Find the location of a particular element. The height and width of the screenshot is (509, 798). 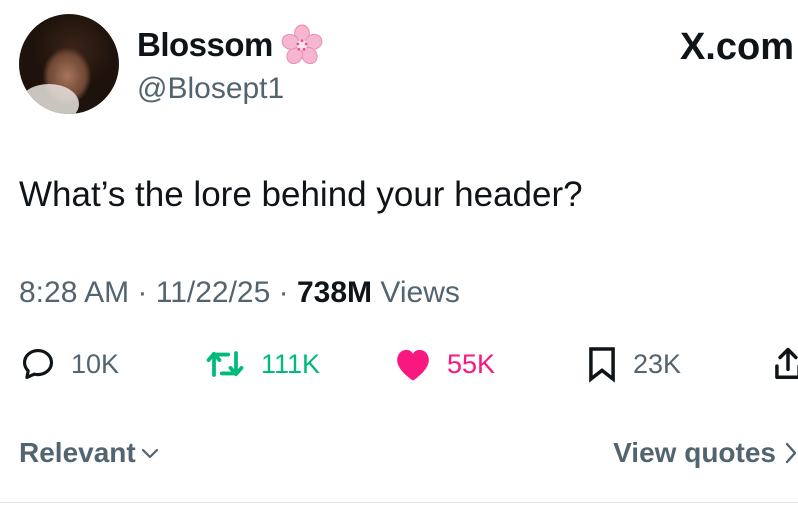

heart-icon is located at coordinates (413, 365).